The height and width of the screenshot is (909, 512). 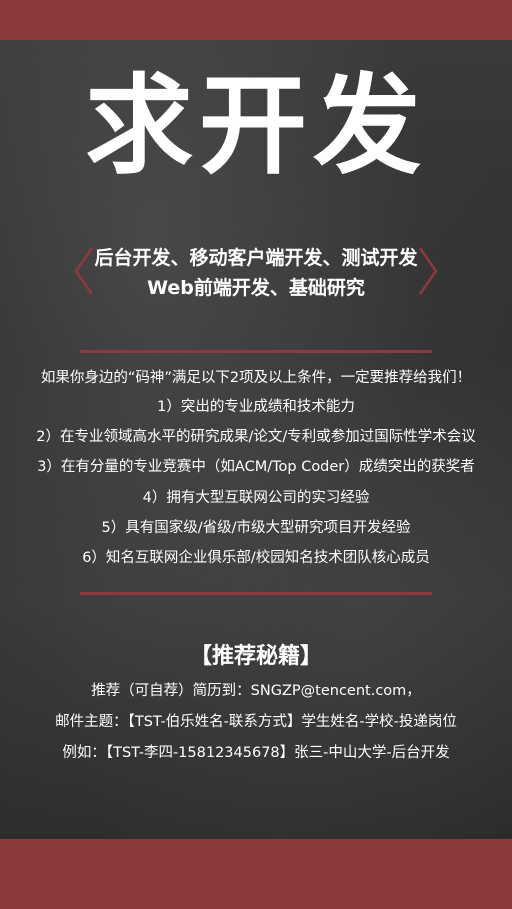 I want to click on condition-item: 3）在有分量的专业竞赛中（如ACM/Top Coder）成绩突出的获奖者, so click(x=256, y=467).